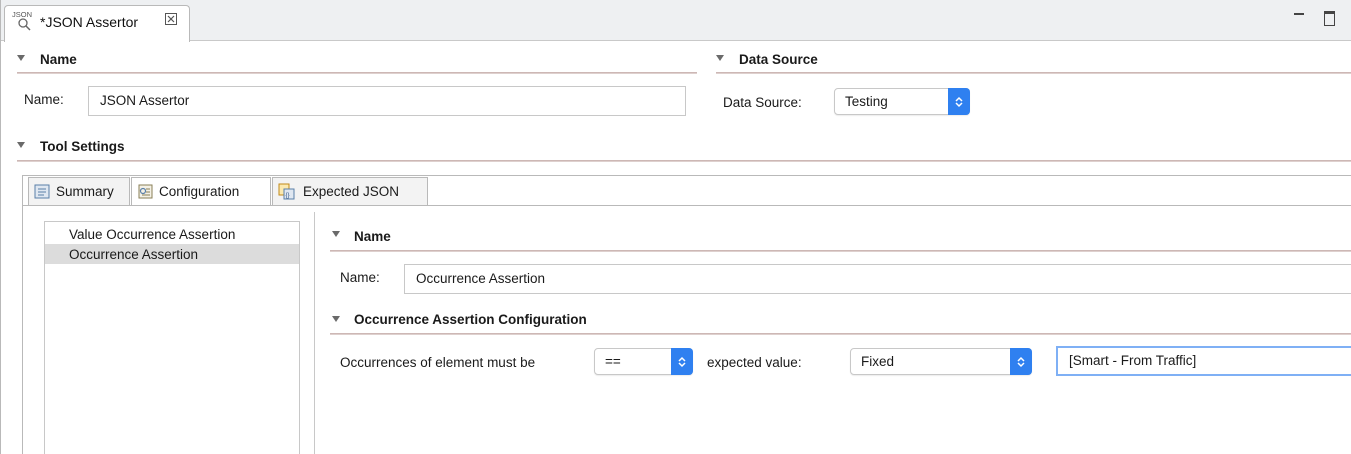  What do you see at coordinates (172, 254) in the screenshot?
I see `list-item-selected: Occurrence Assertion` at bounding box center [172, 254].